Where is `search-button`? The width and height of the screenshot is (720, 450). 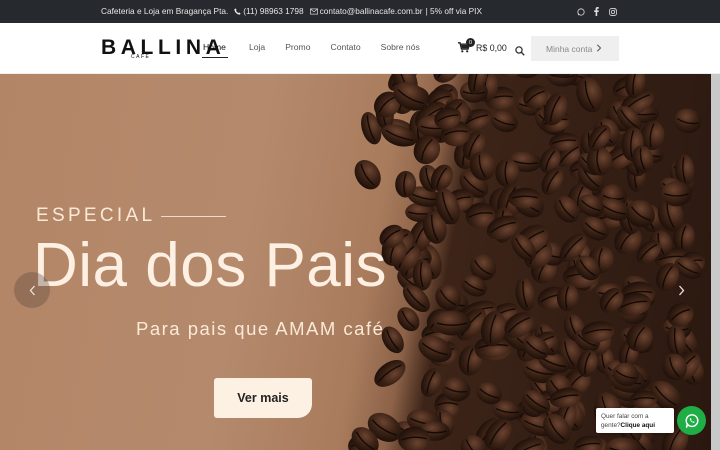
search-button is located at coordinates (520, 52).